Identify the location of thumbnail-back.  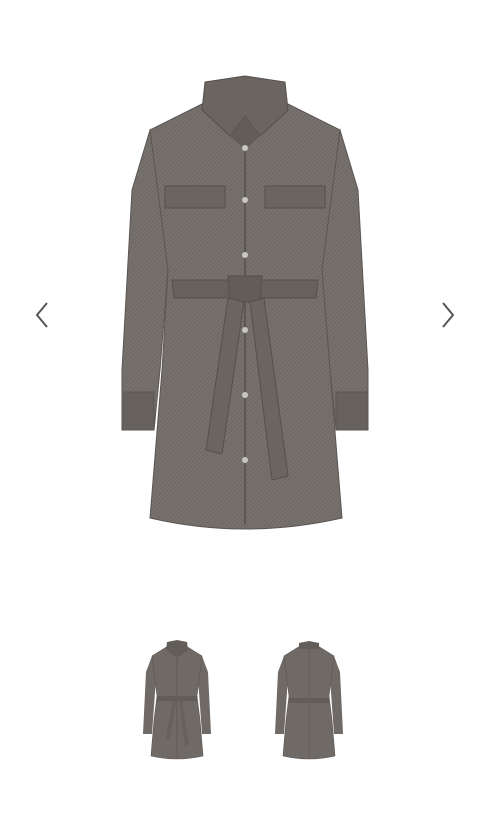
(309, 701).